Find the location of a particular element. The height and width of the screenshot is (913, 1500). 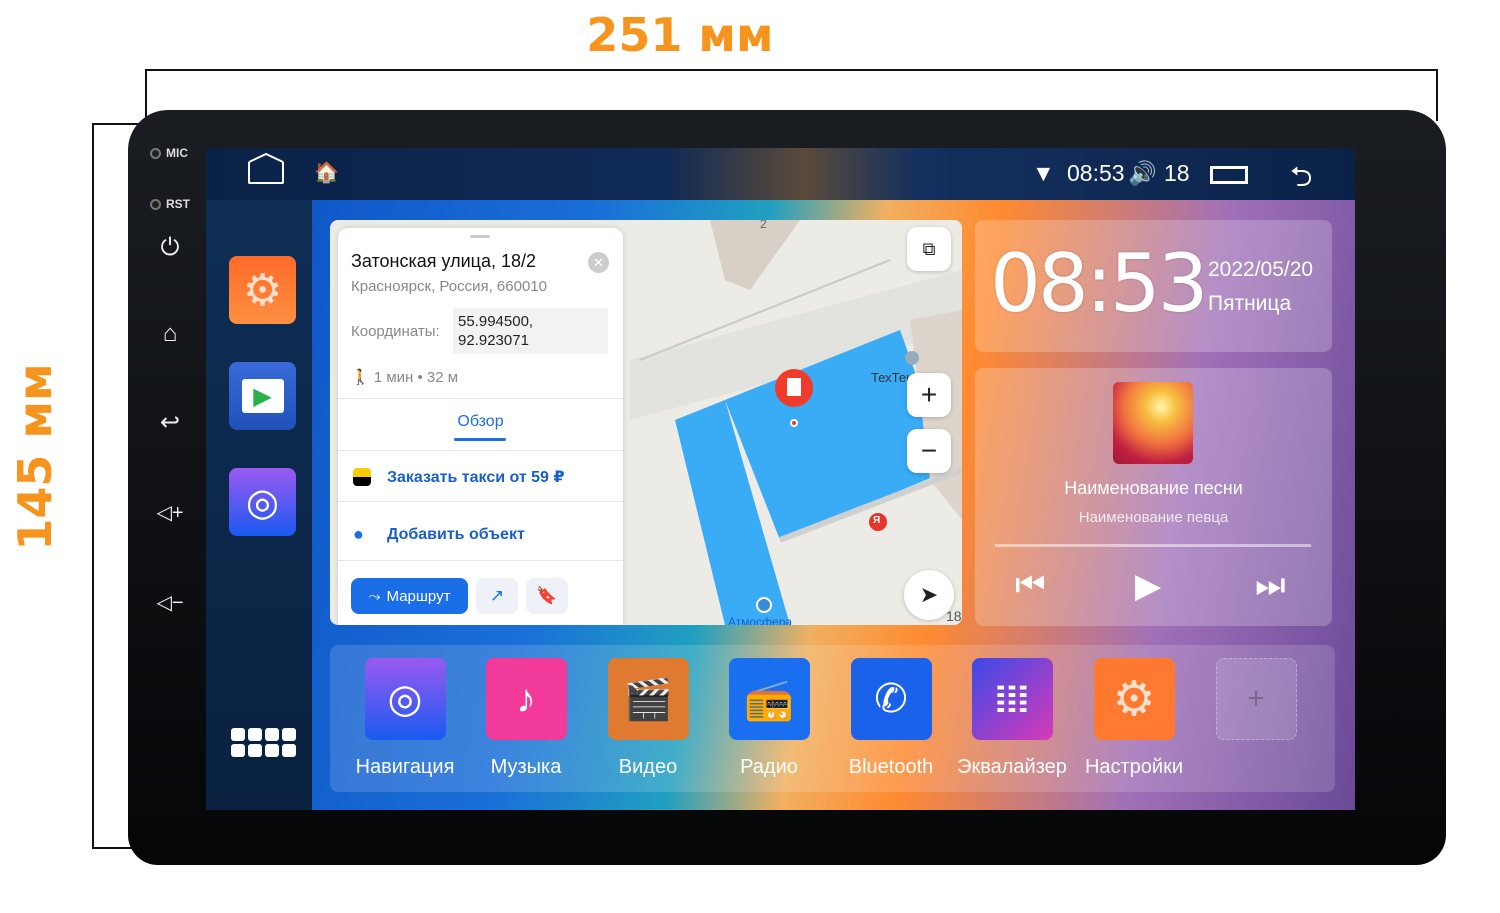

clock-time: 08:53 is located at coordinates (1099, 283).